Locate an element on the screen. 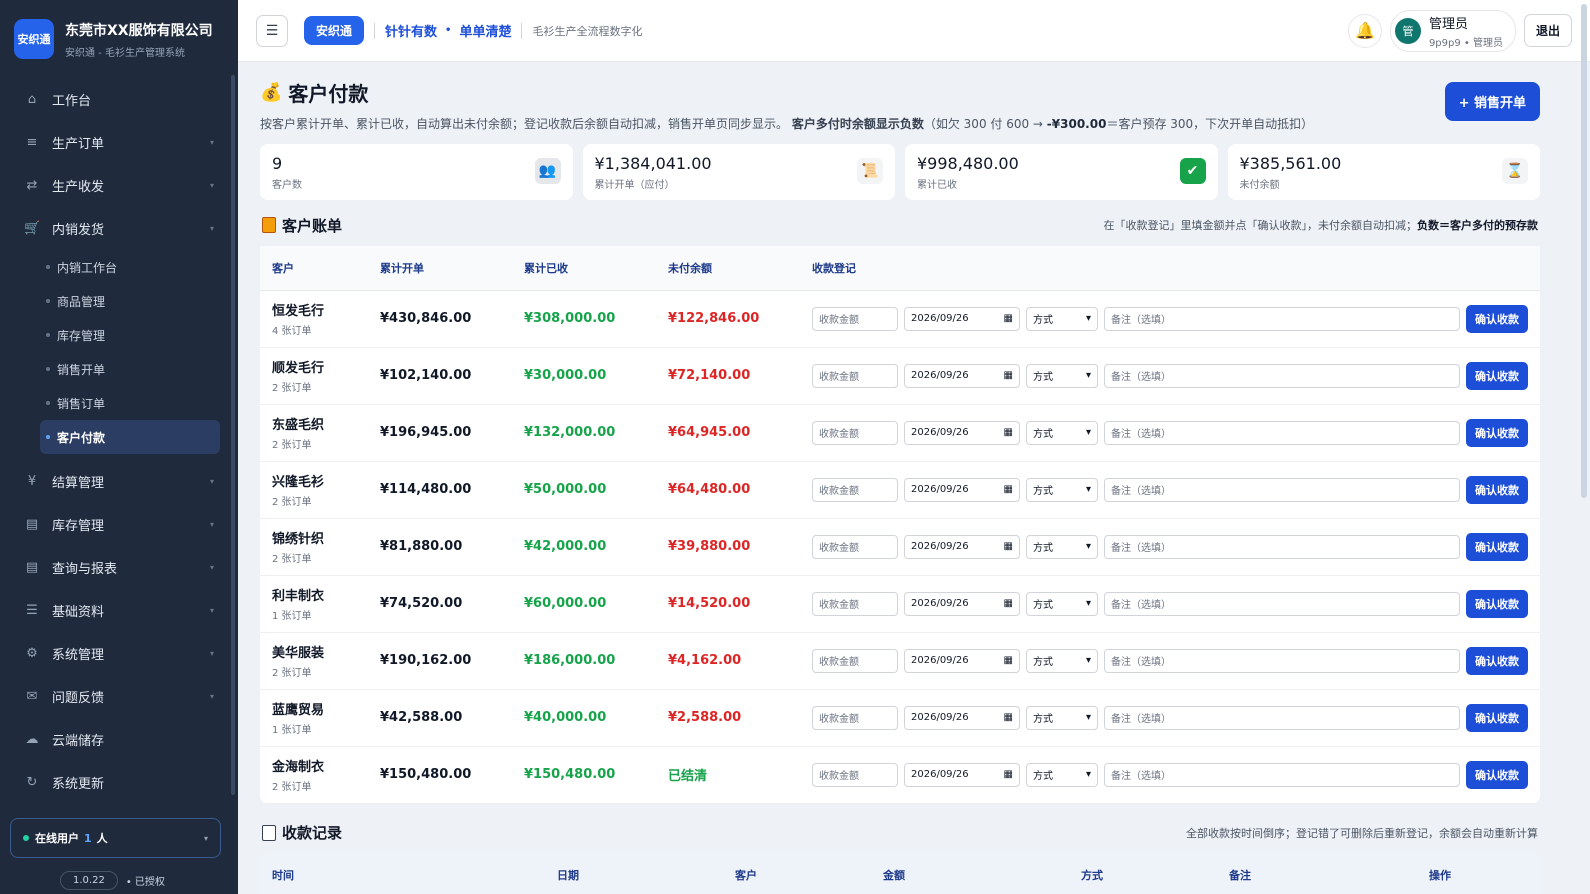 This screenshot has height=894, width=1590. nav-item-menu: ☰ 基础资料 ▾ is located at coordinates (119, 610).